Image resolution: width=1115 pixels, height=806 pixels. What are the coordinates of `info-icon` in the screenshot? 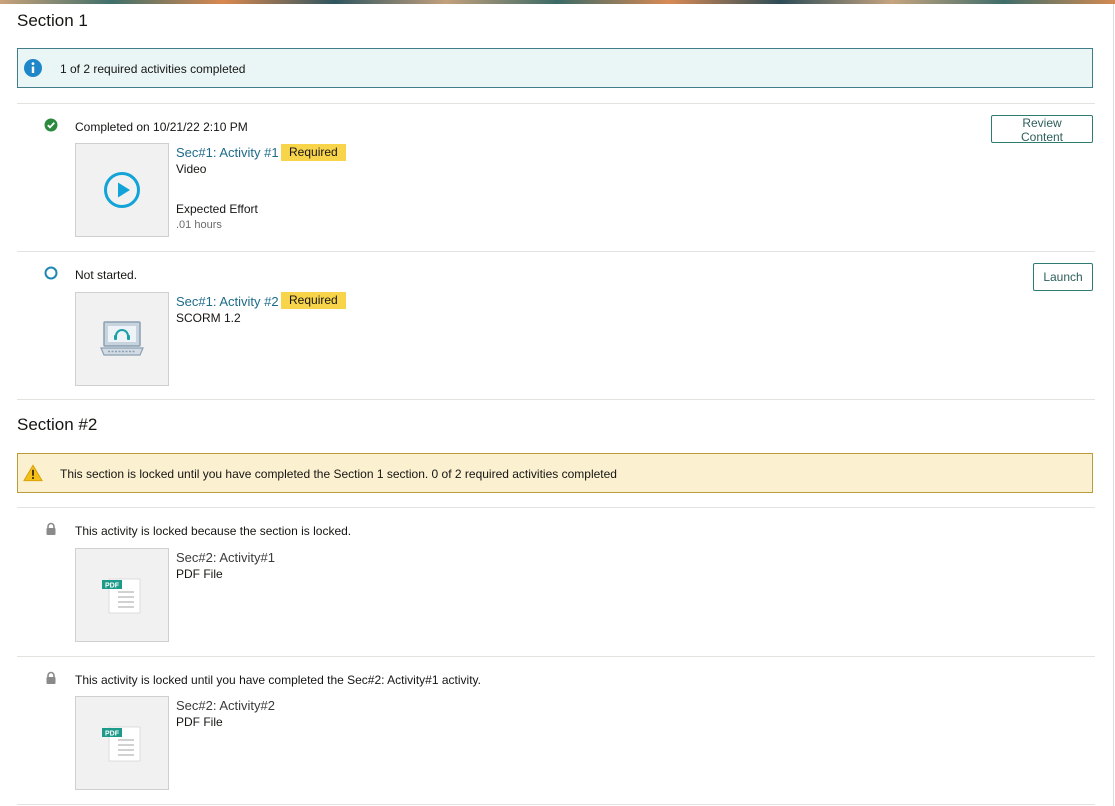 It's located at (33, 68).